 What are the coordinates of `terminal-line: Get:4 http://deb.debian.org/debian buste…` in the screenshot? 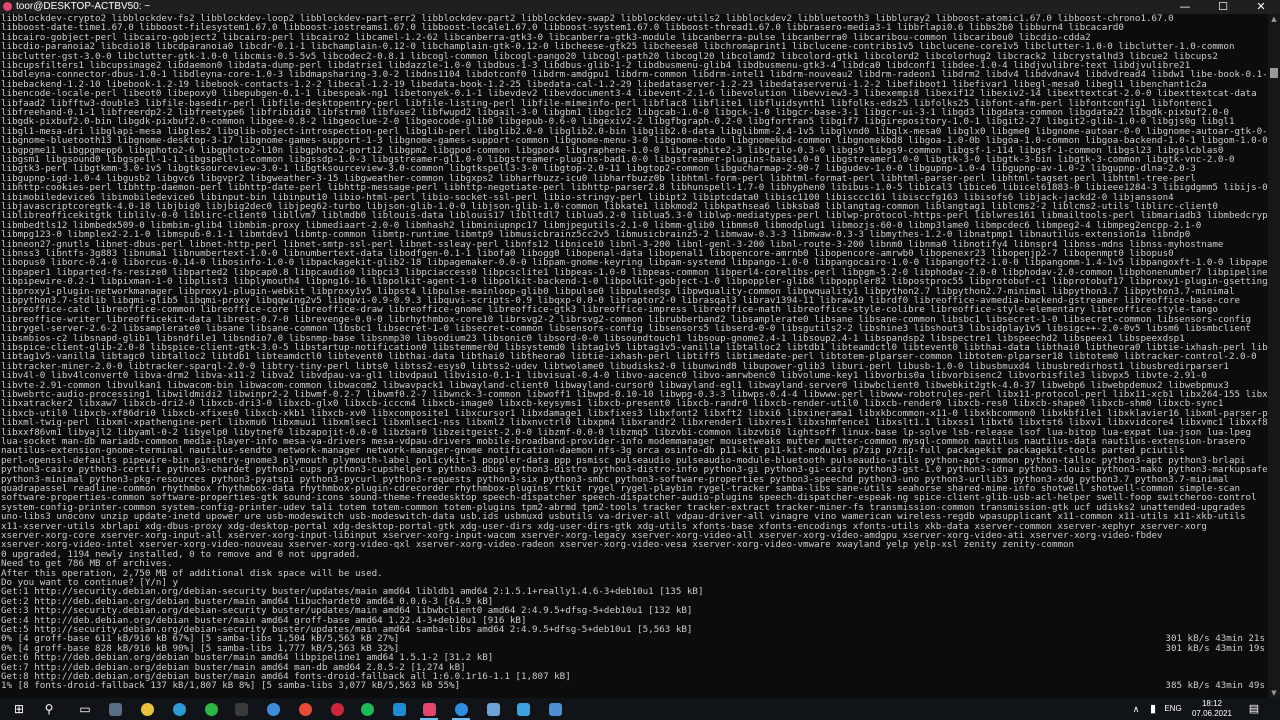 It's located at (264, 620).